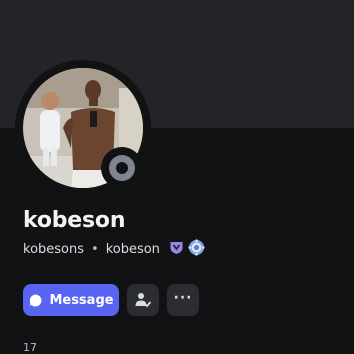 The image size is (354, 354). I want to click on add-friend-icon, so click(143, 300).